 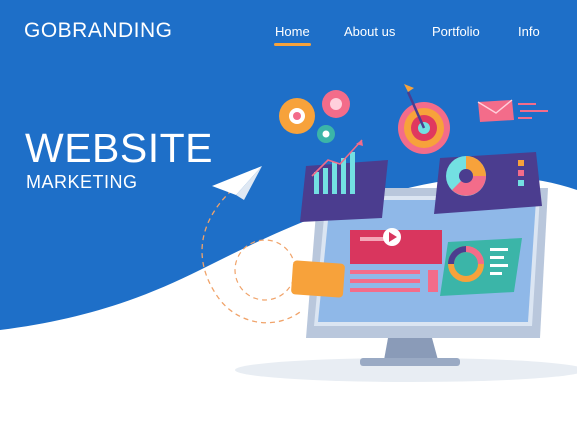 I want to click on bar-chart-icon, so click(x=344, y=180).